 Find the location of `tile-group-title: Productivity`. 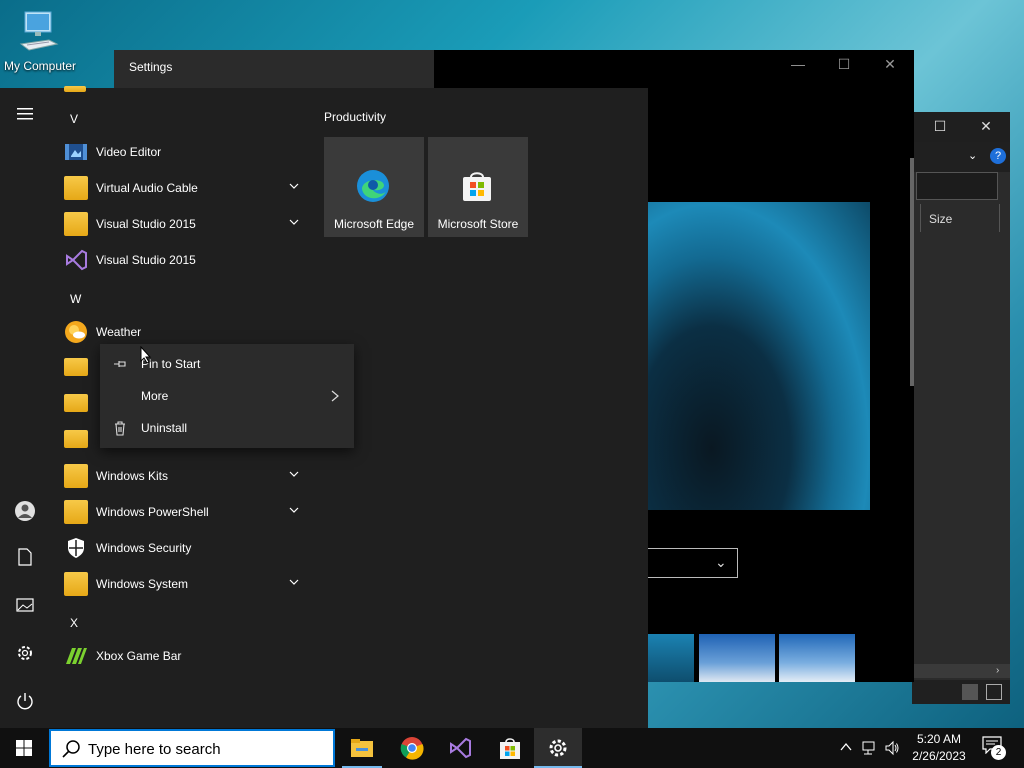

tile-group-title: Productivity is located at coordinates (355, 117).